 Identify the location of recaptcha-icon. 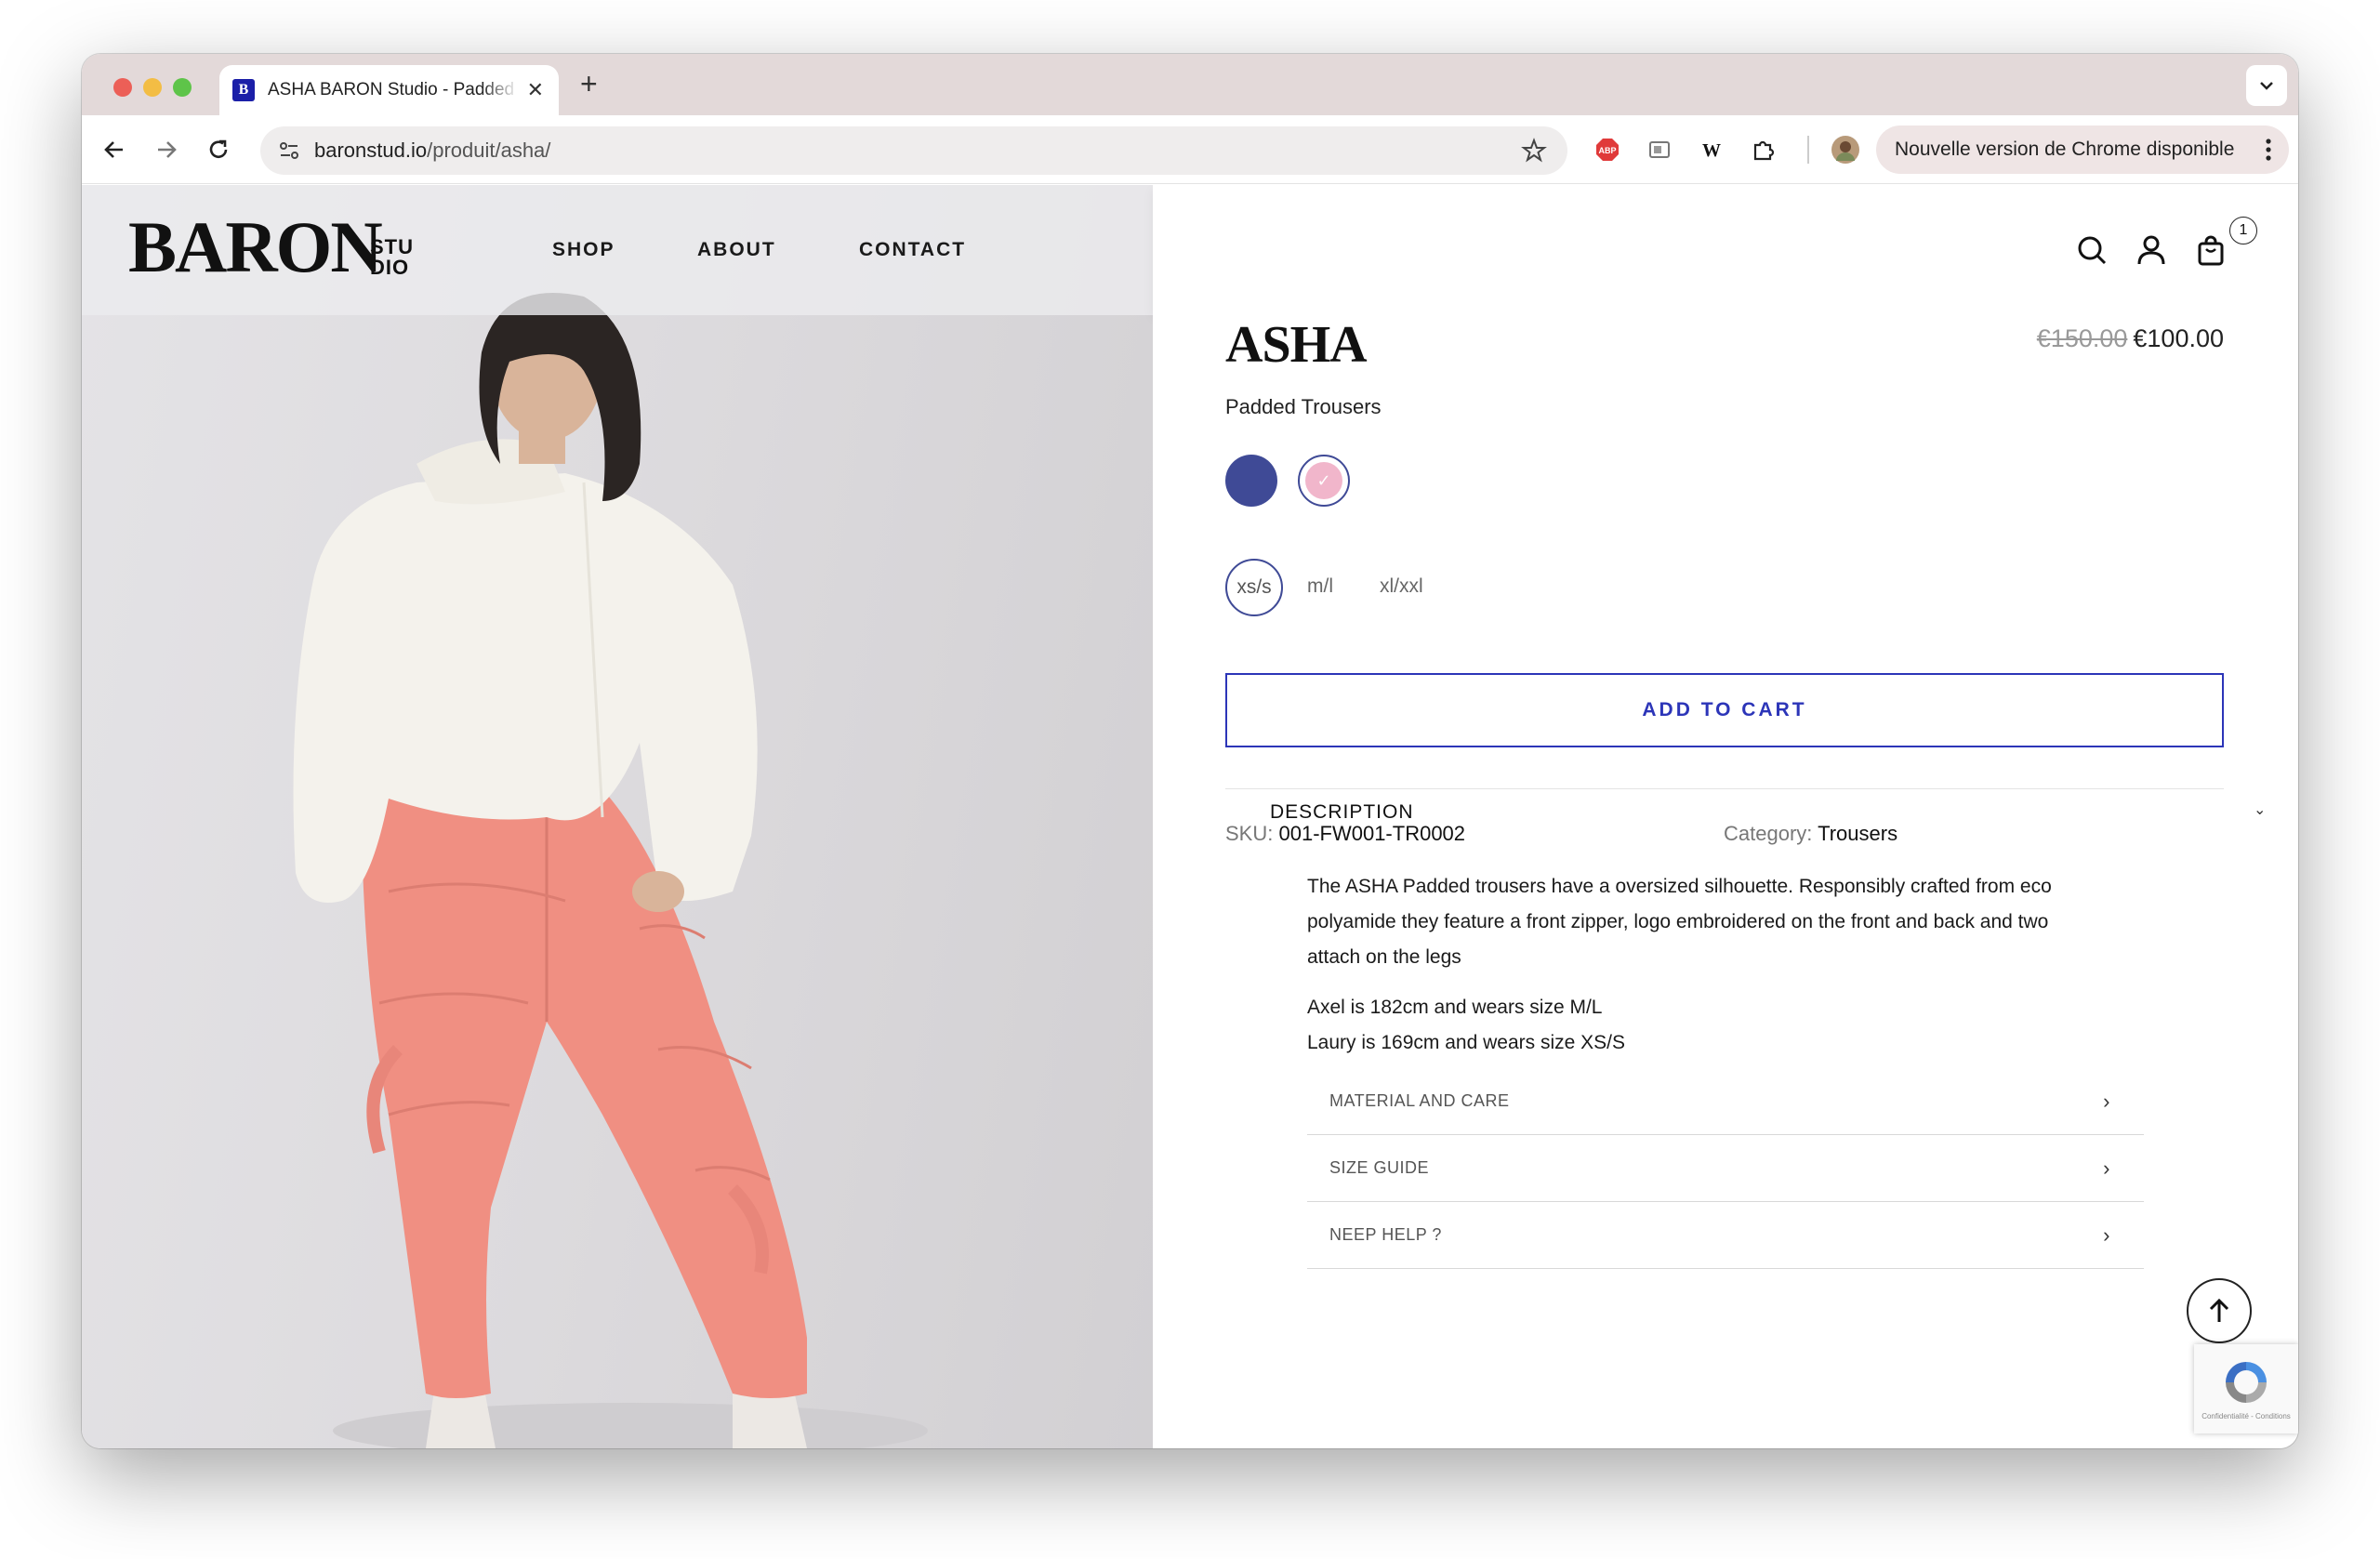
(2246, 1382).